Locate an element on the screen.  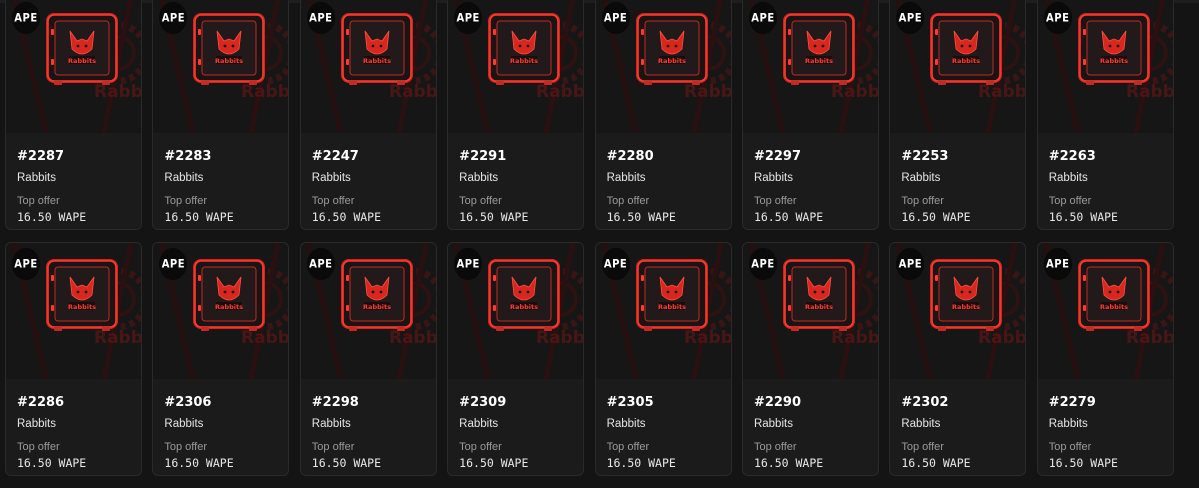
token-id: #2263 is located at coordinates (1105, 157).